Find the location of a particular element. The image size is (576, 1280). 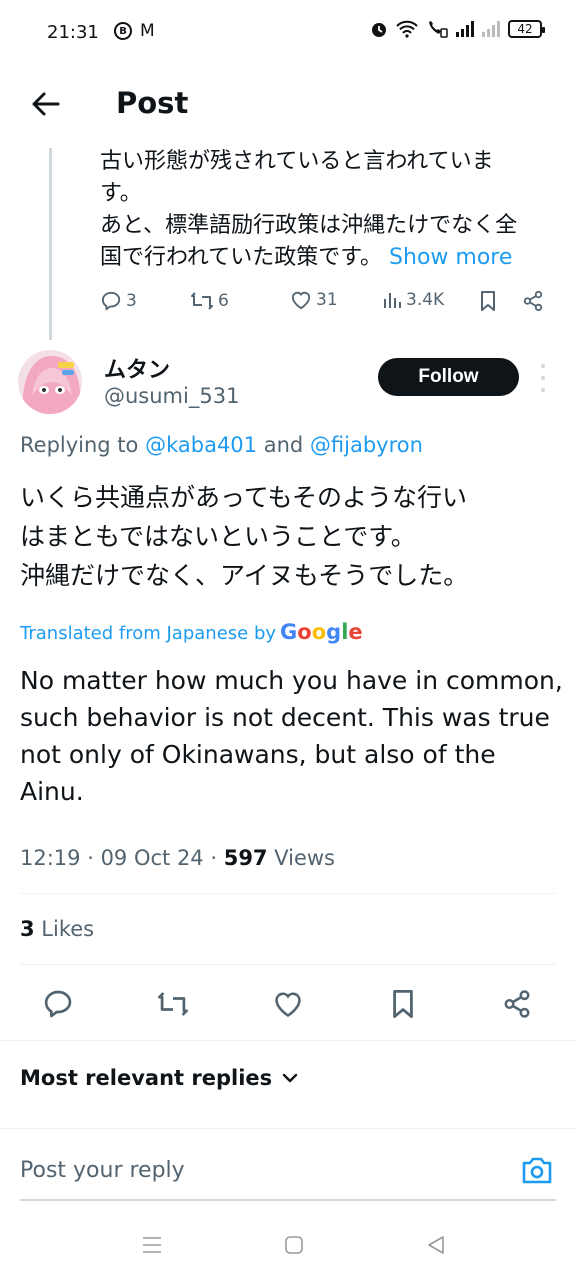

likes-link: 3 Likes is located at coordinates (57, 929).